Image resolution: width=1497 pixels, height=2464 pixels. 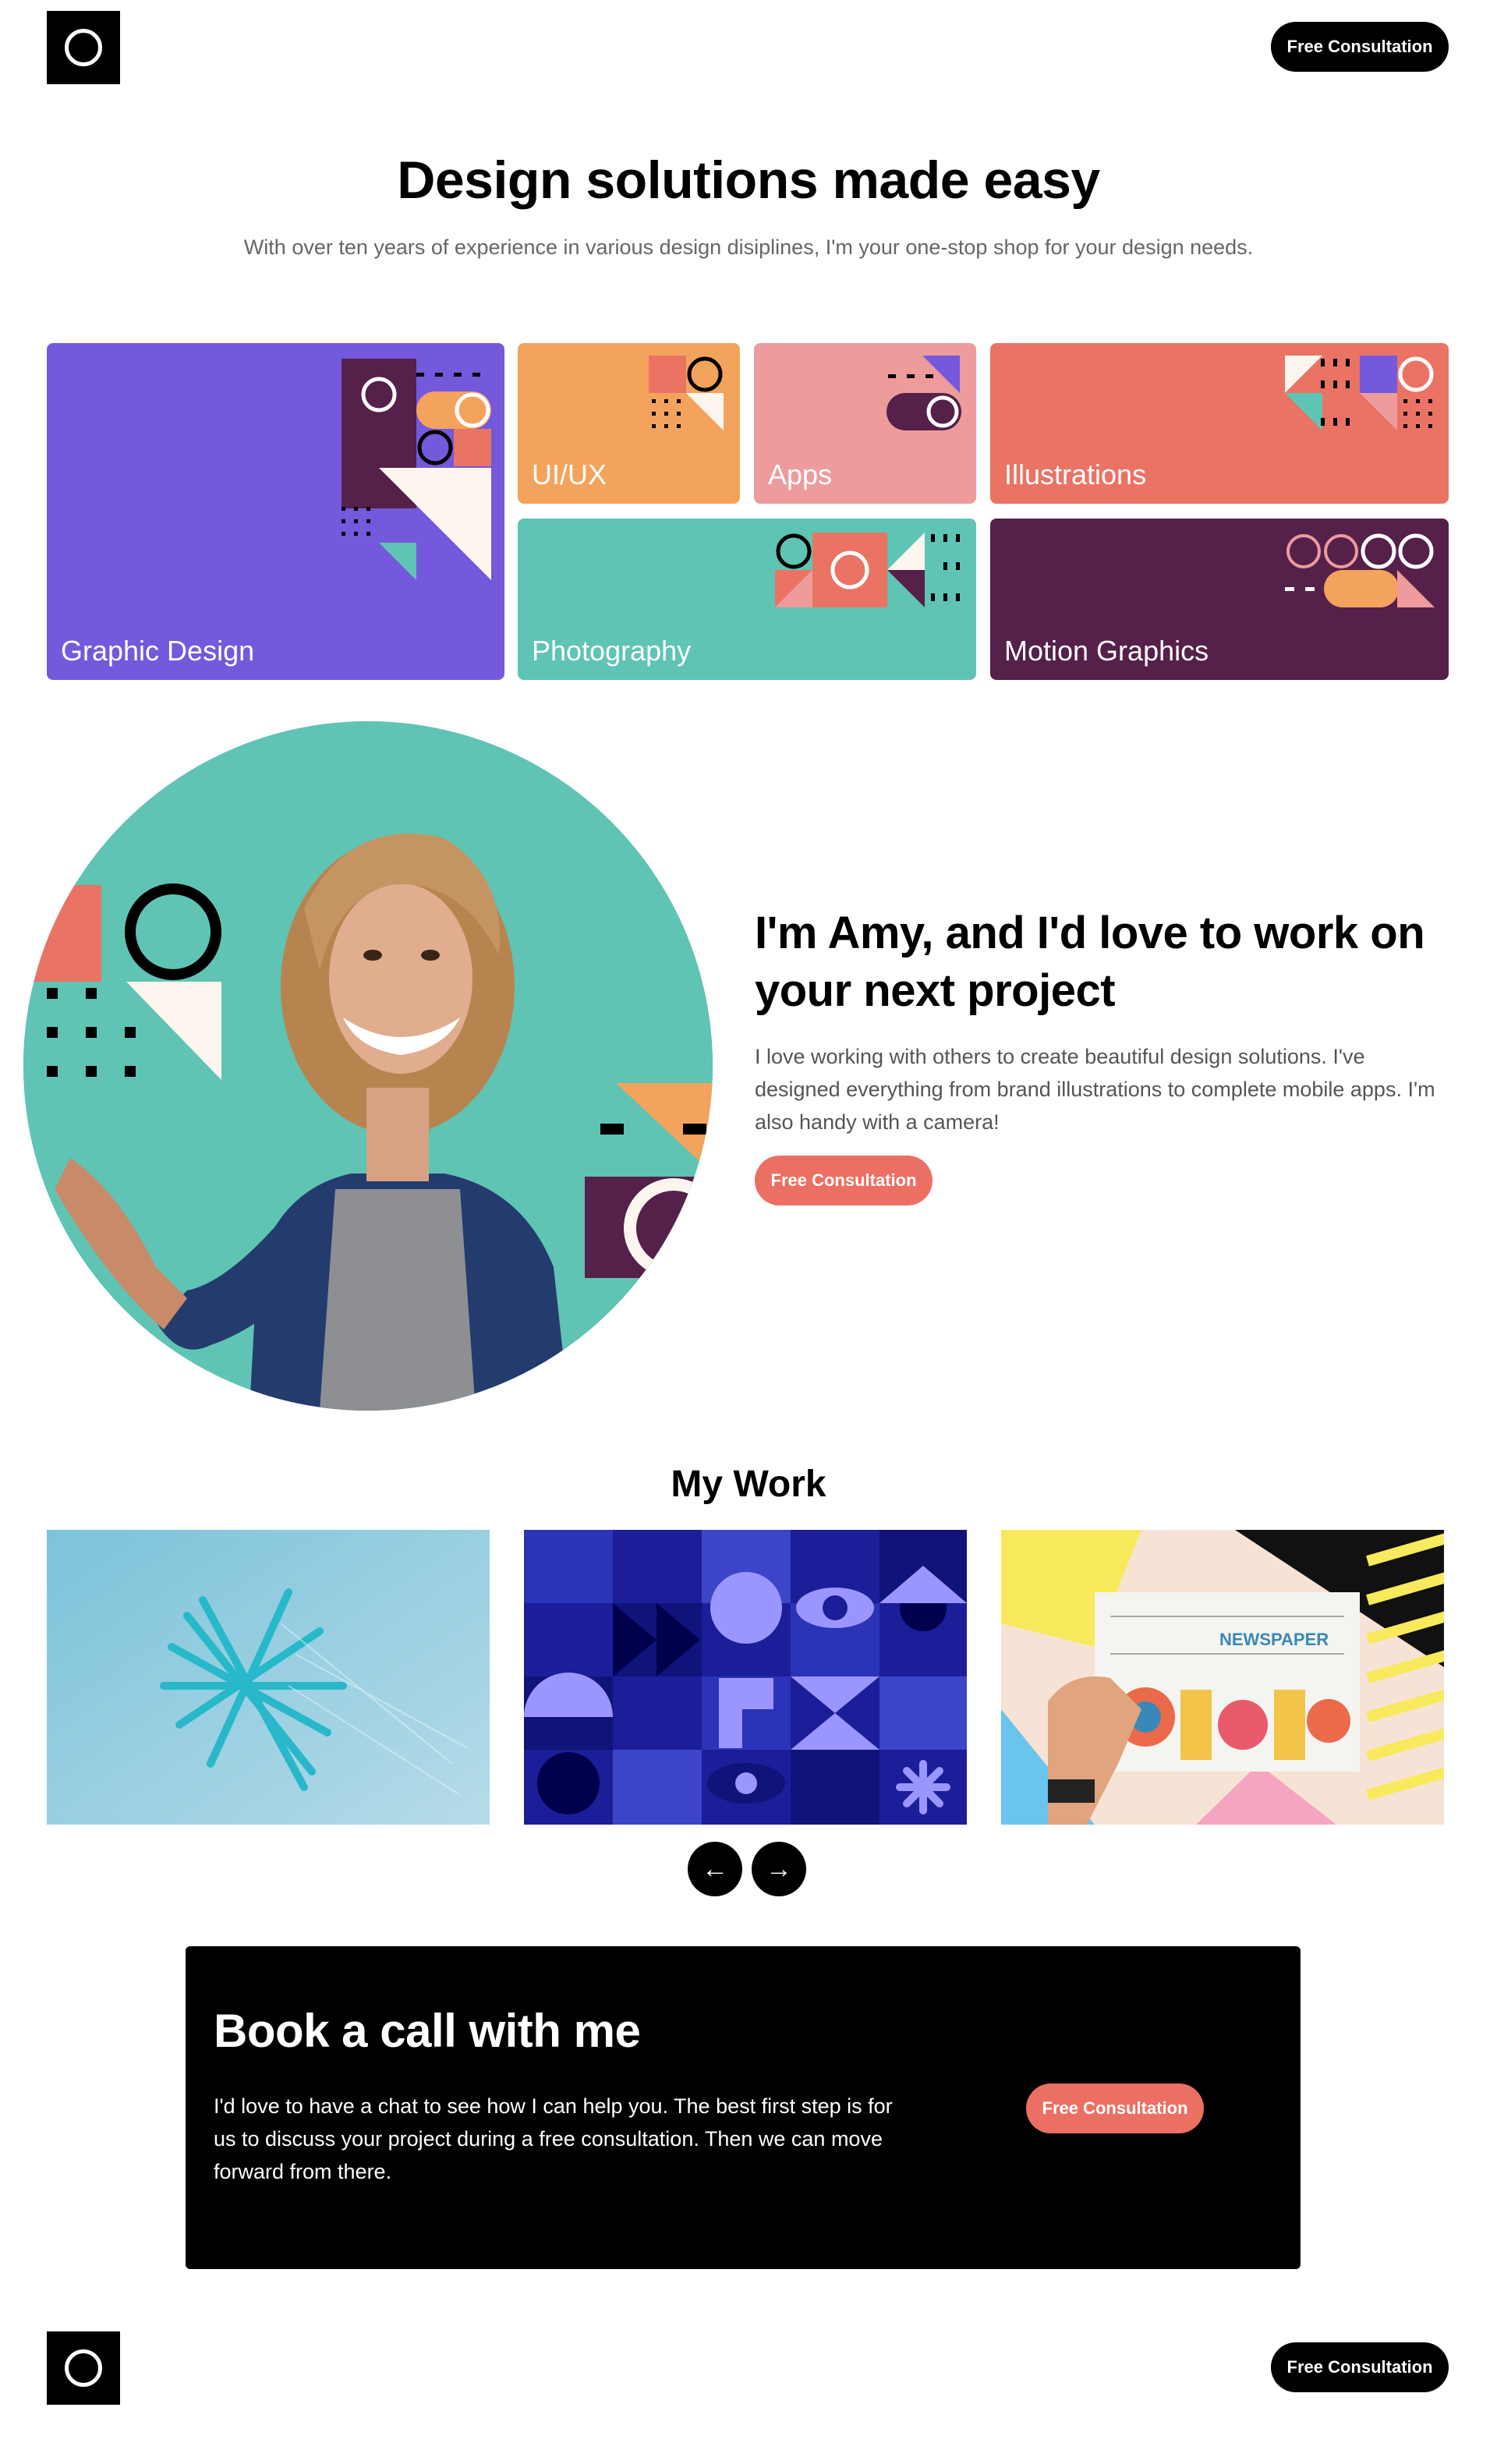 I want to click on portrait-illustration, so click(x=368, y=1066).